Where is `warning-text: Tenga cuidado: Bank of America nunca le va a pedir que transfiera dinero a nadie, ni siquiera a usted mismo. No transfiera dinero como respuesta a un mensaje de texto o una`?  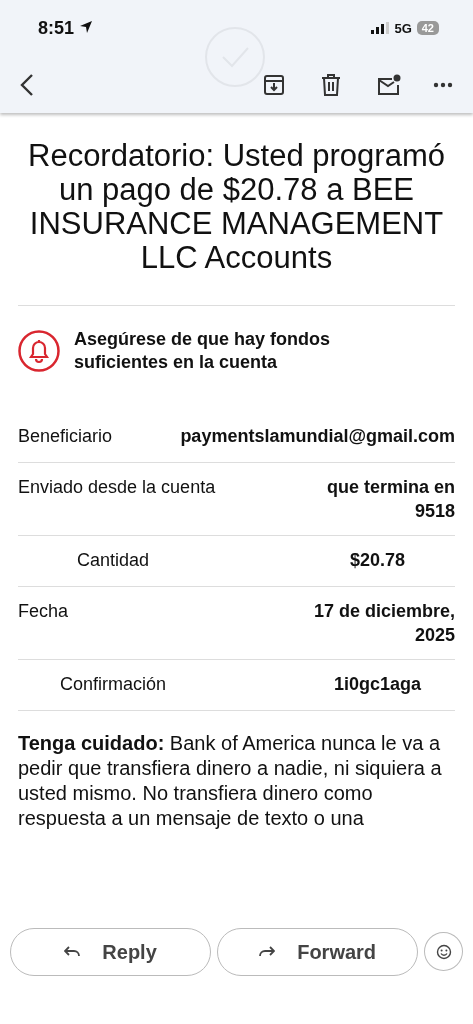
warning-text: Tenga cuidado: Bank of America nunca le va a pedir que transfiera dinero a nadie, ni siquiera a usted mismo. No transfiera dinero como respuesta a un mensaje de texto o una is located at coordinates (230, 781).